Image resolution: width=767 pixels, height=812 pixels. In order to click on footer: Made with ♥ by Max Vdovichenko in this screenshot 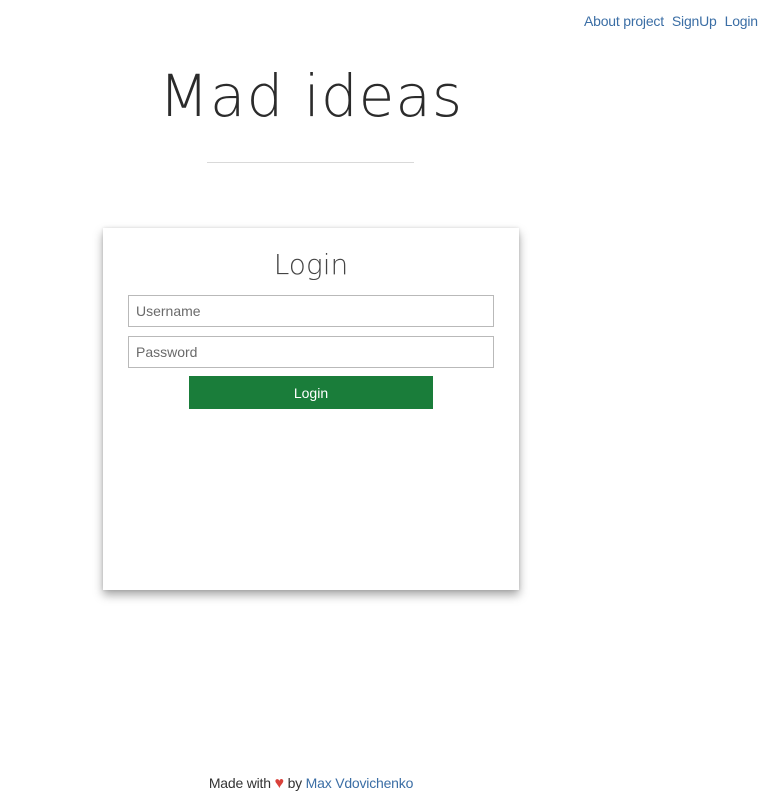, I will do `click(311, 784)`.